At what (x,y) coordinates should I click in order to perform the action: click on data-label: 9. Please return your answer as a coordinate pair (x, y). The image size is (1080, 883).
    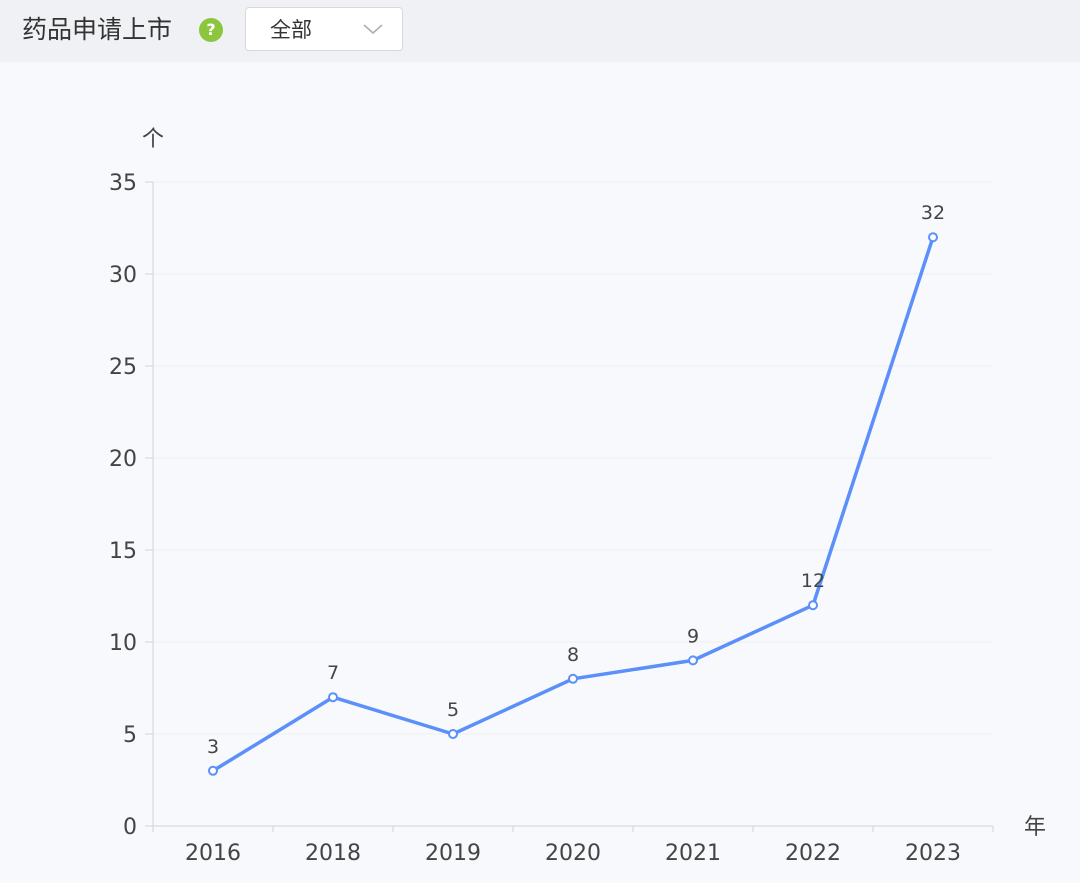
    Looking at the image, I should click on (693, 636).